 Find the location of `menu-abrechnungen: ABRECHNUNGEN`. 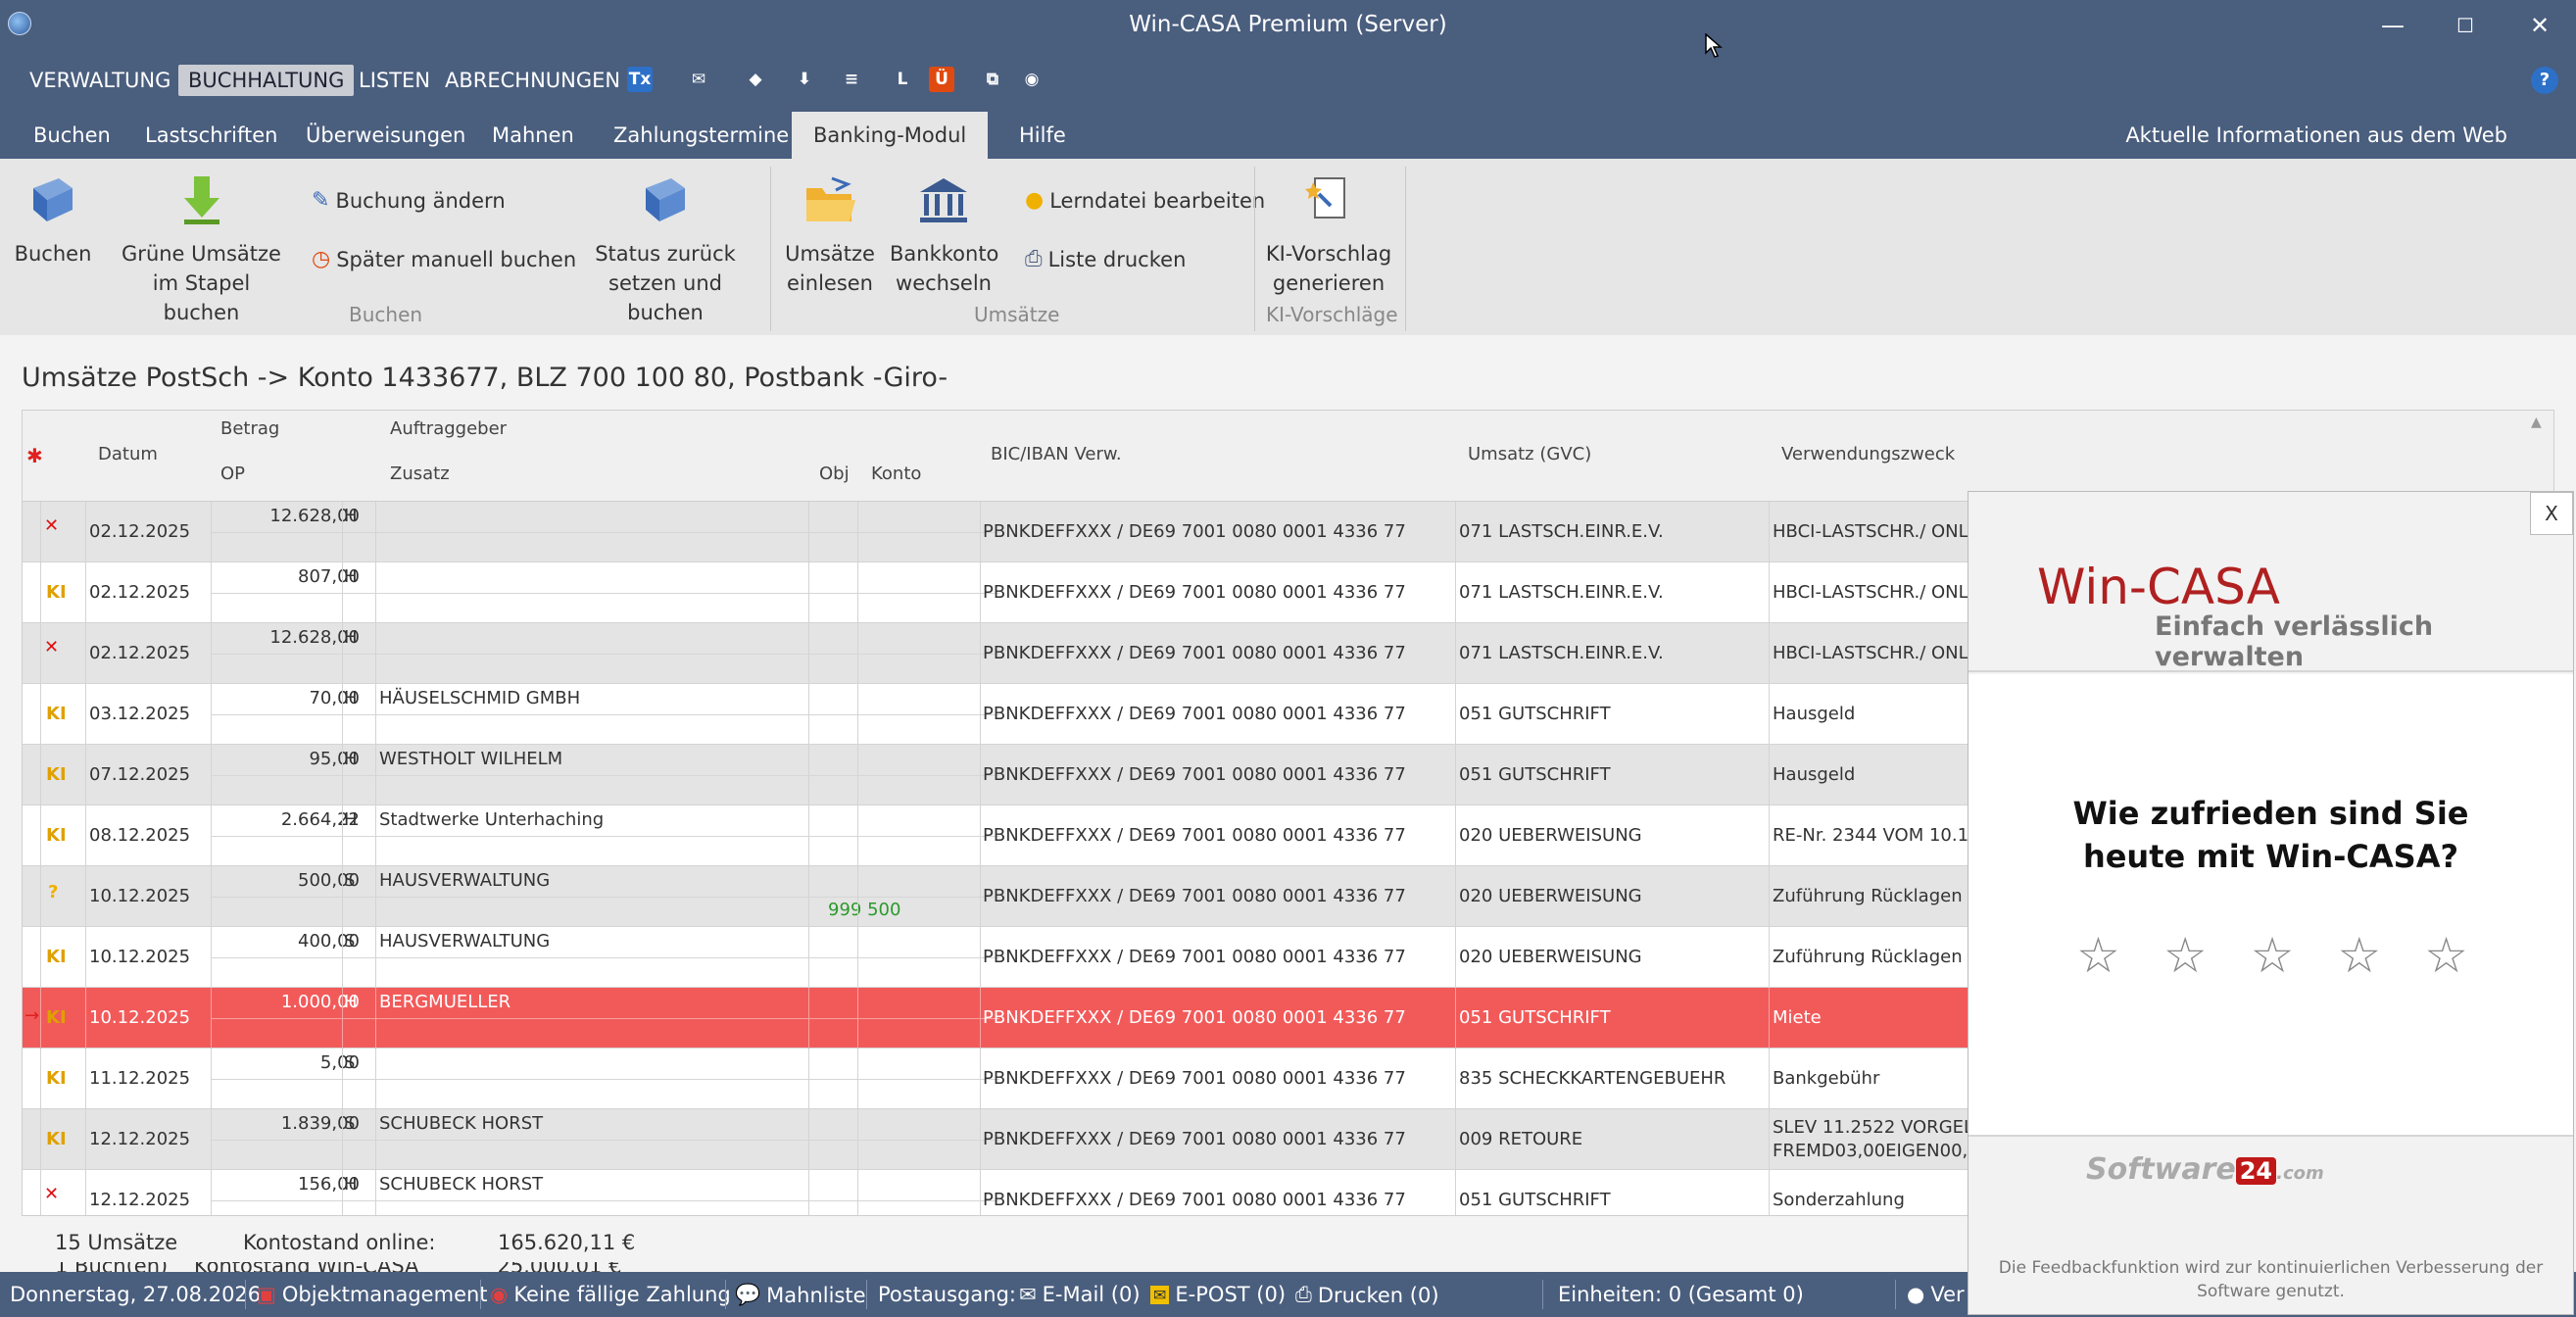

menu-abrechnungen: ABRECHNUNGEN is located at coordinates (532, 81).